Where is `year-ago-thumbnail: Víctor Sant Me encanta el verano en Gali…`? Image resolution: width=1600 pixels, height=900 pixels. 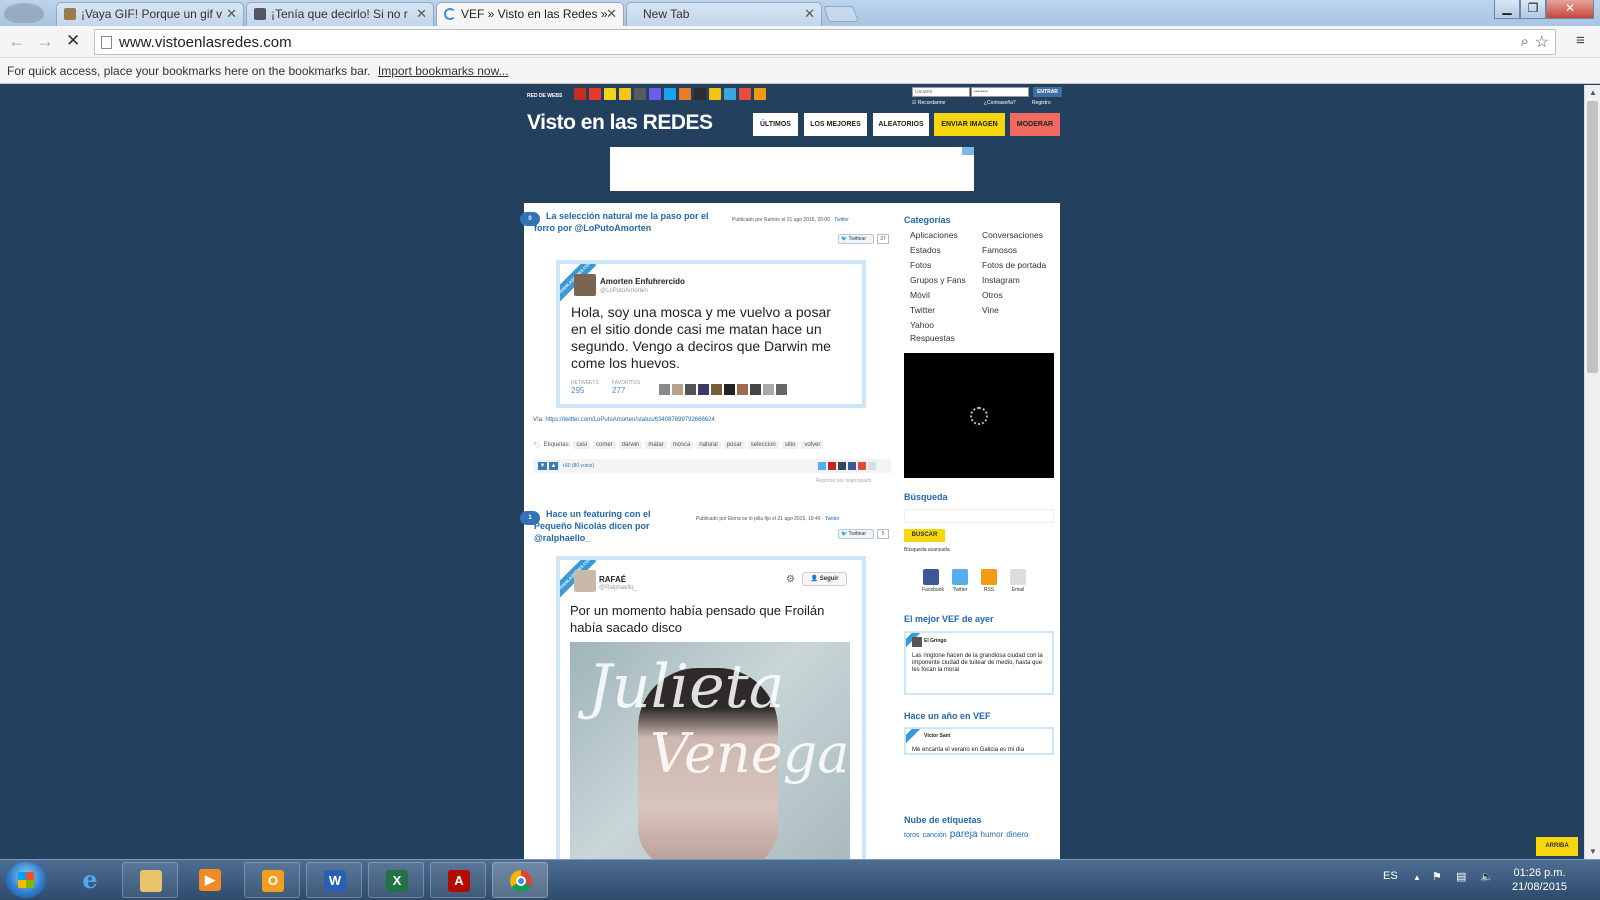 year-ago-thumbnail: Víctor Sant Me encanta el verano en Gali… is located at coordinates (979, 741).